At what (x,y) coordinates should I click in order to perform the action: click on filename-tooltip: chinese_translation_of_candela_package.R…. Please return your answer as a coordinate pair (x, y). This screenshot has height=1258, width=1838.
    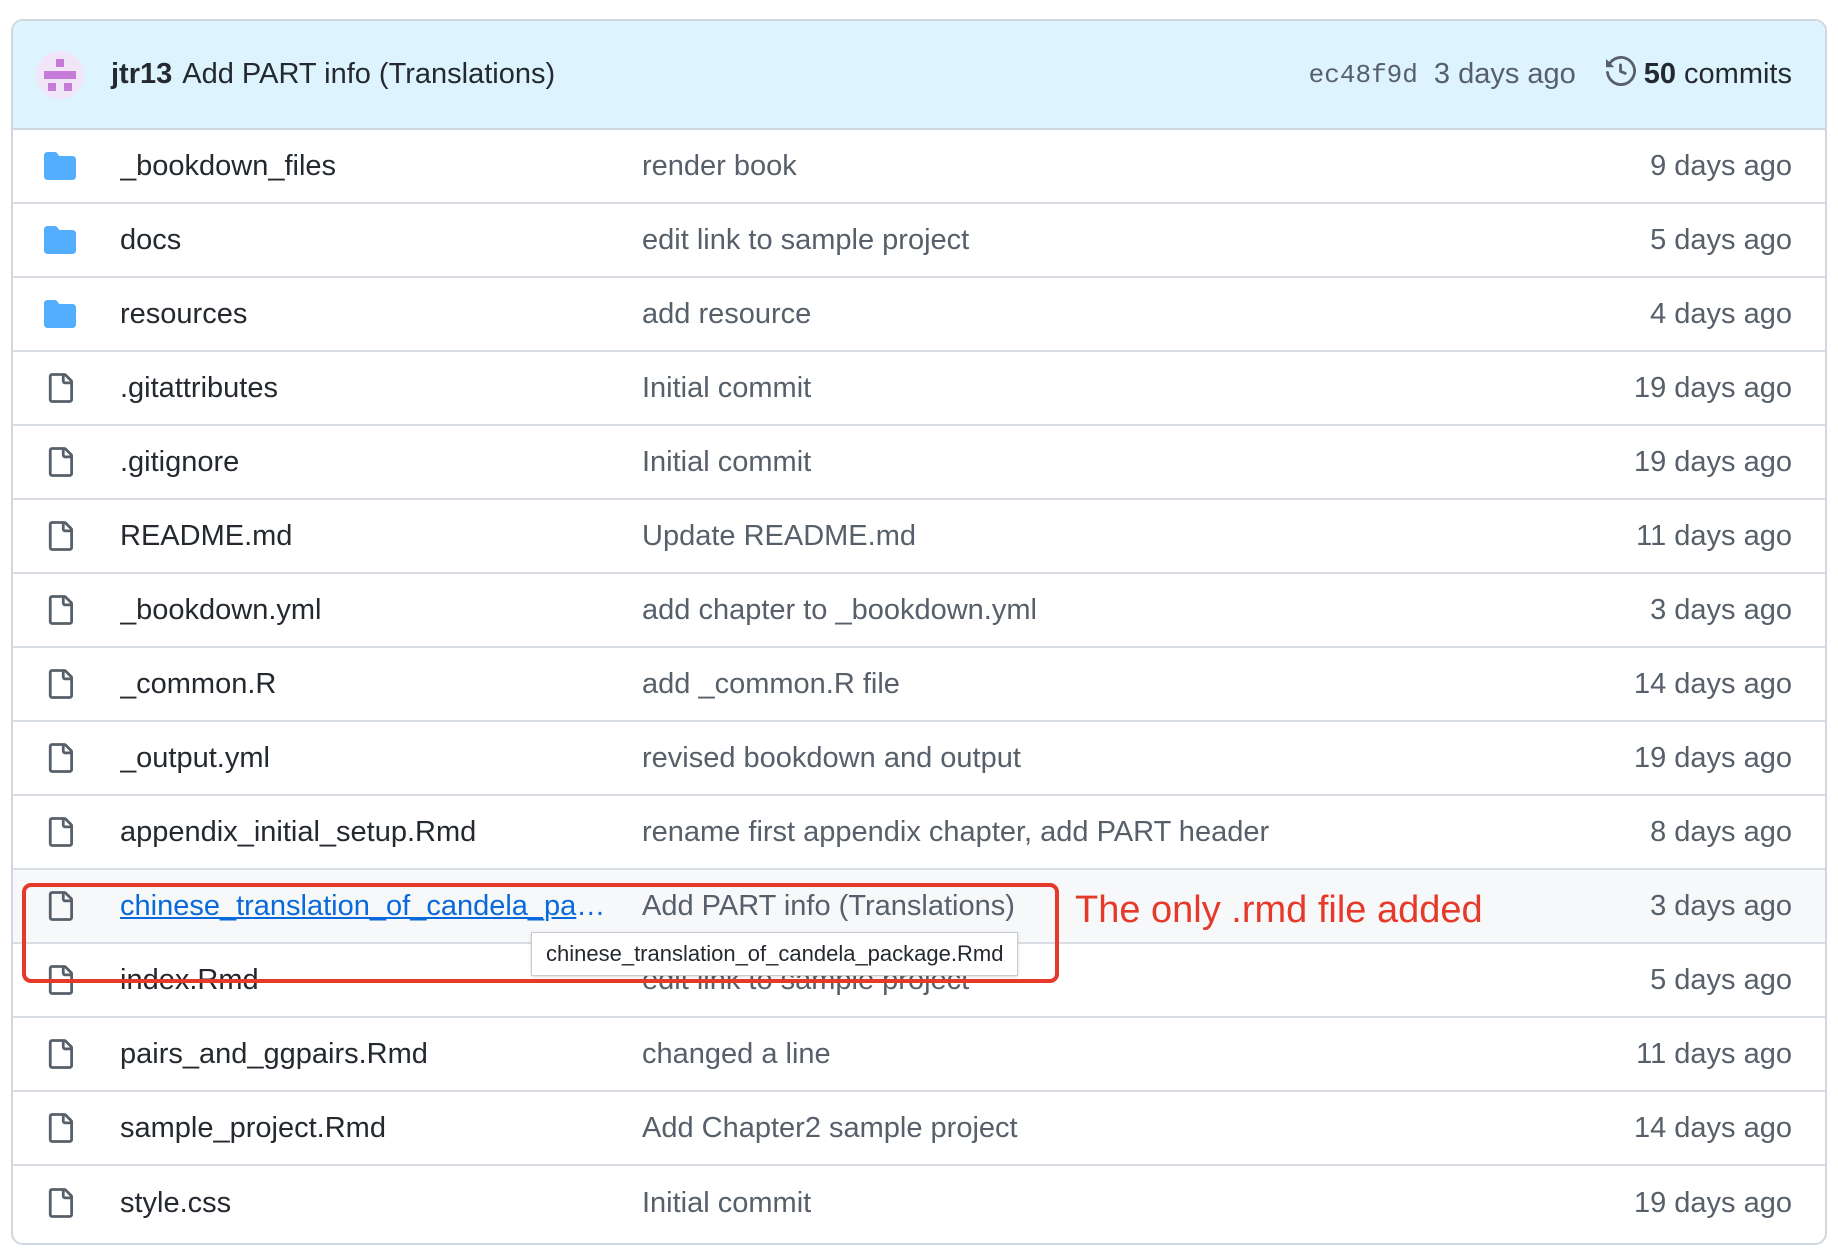
    Looking at the image, I should click on (775, 954).